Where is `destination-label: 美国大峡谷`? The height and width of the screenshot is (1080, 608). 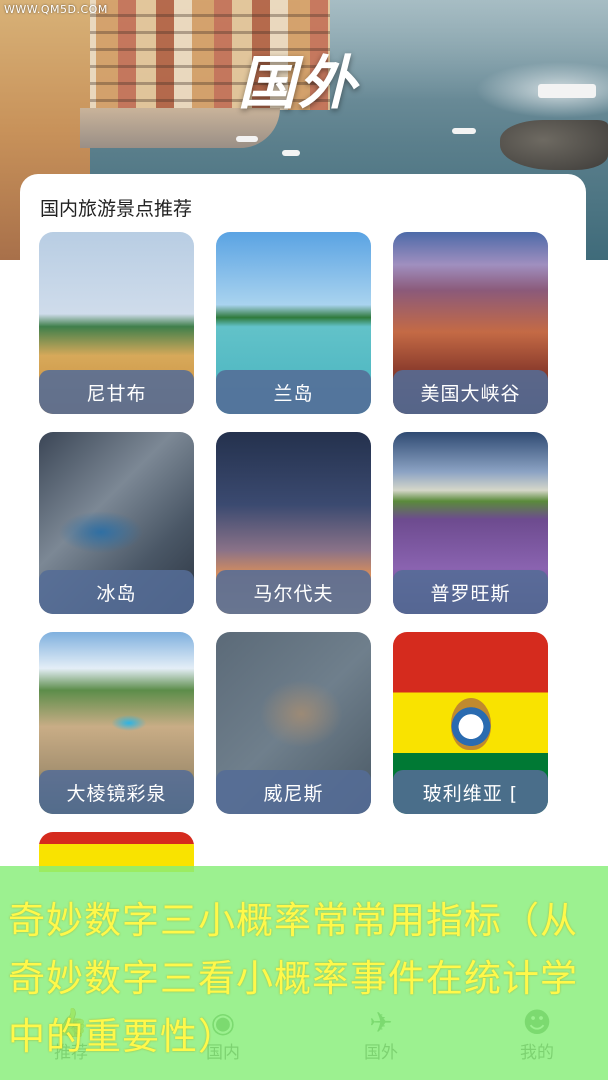 destination-label: 美国大峡谷 is located at coordinates (470, 392).